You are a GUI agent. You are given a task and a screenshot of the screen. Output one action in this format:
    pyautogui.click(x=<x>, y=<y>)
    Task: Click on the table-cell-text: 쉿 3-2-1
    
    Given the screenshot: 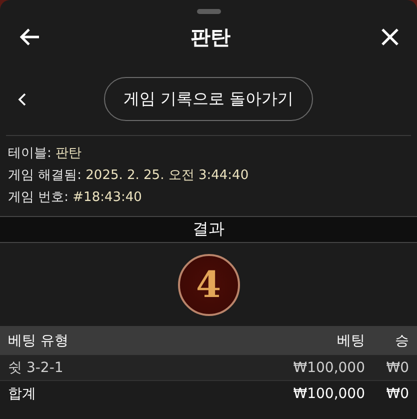 What is the action you would take?
    pyautogui.click(x=36, y=367)
    